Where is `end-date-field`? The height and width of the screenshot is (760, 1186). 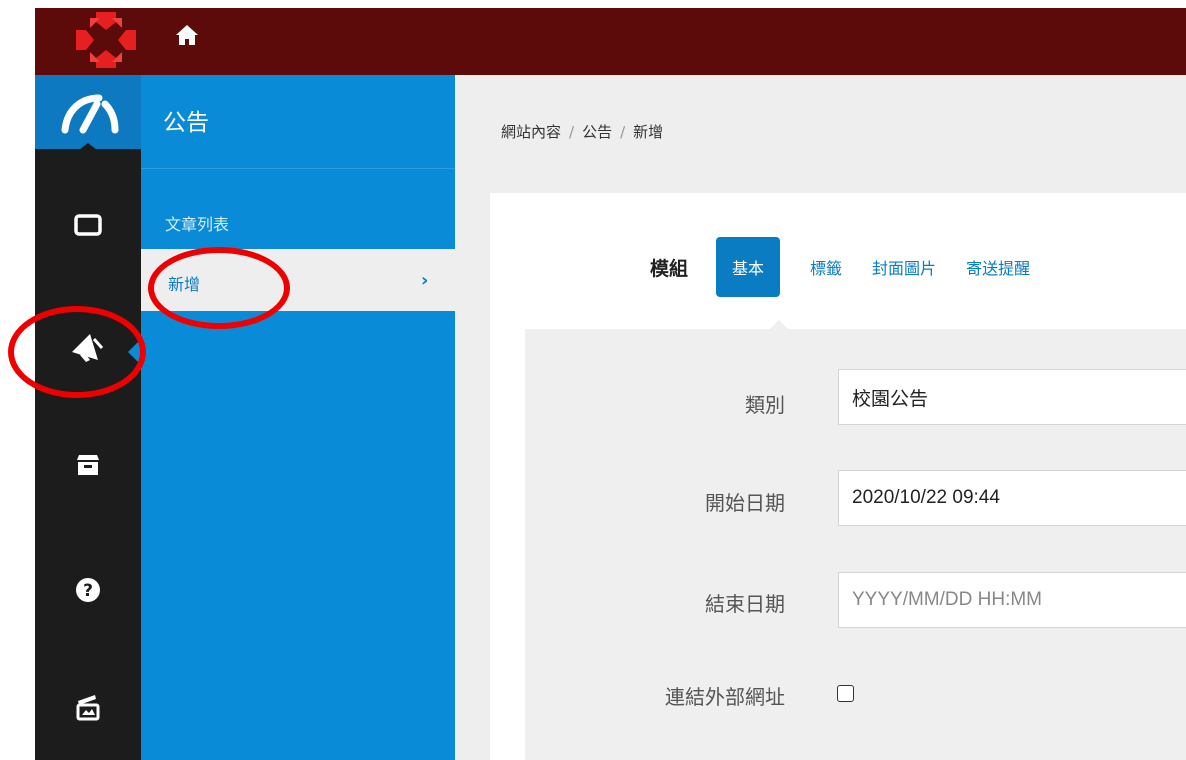 end-date-field is located at coordinates (1012, 600).